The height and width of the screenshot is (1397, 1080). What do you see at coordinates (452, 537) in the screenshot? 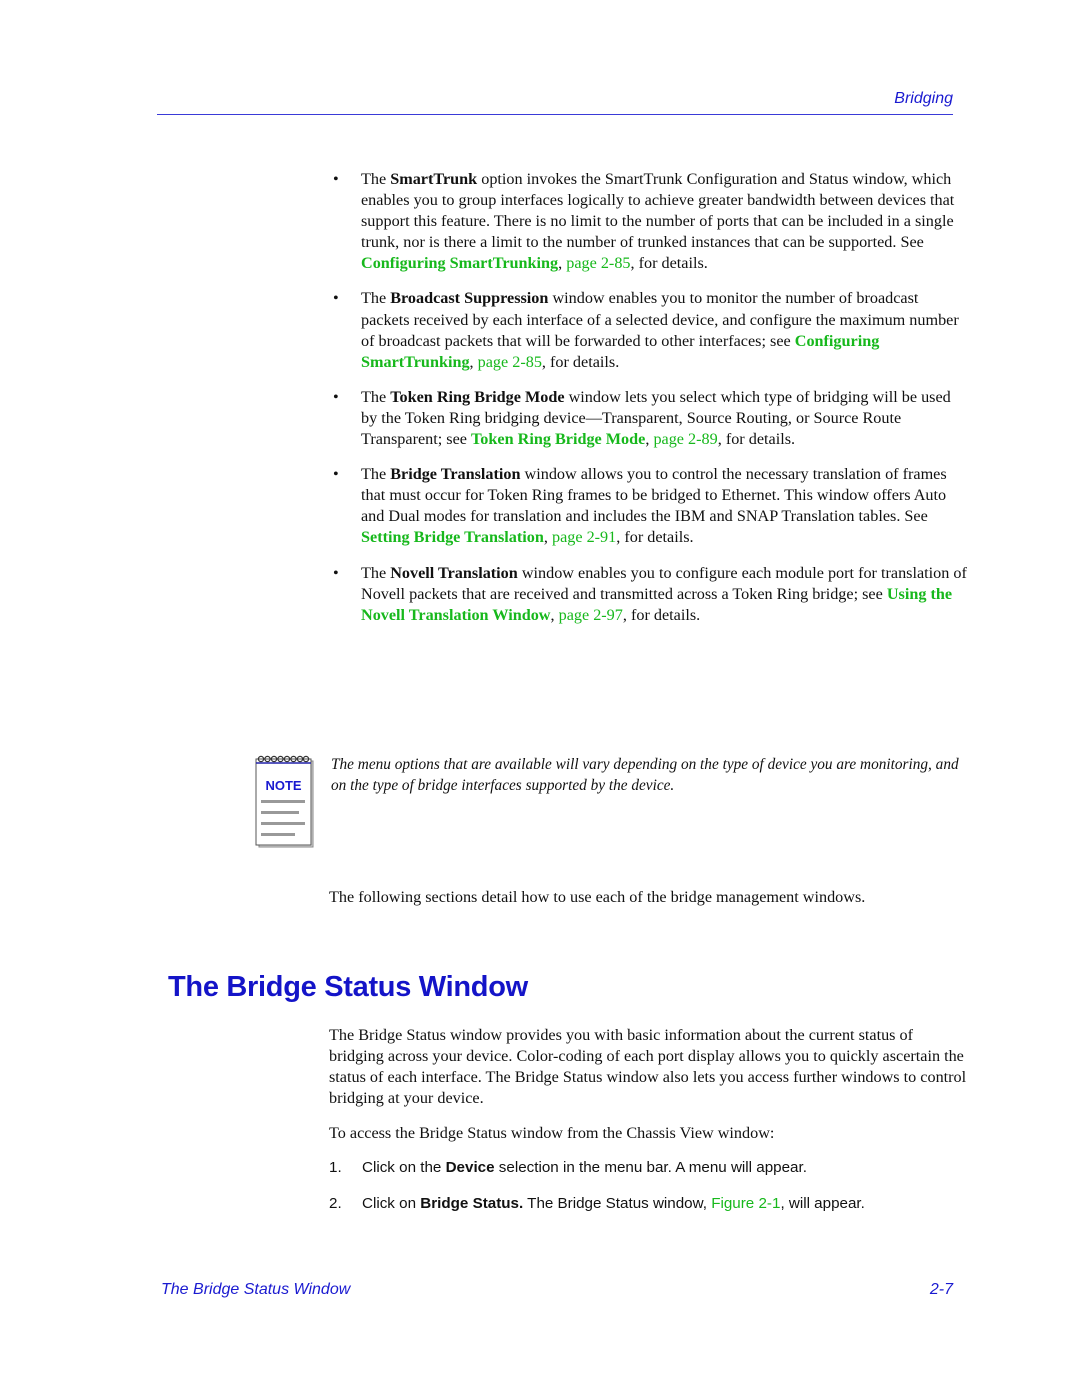
I see `cross-ref-link: Setting Bridge Translation` at bounding box center [452, 537].